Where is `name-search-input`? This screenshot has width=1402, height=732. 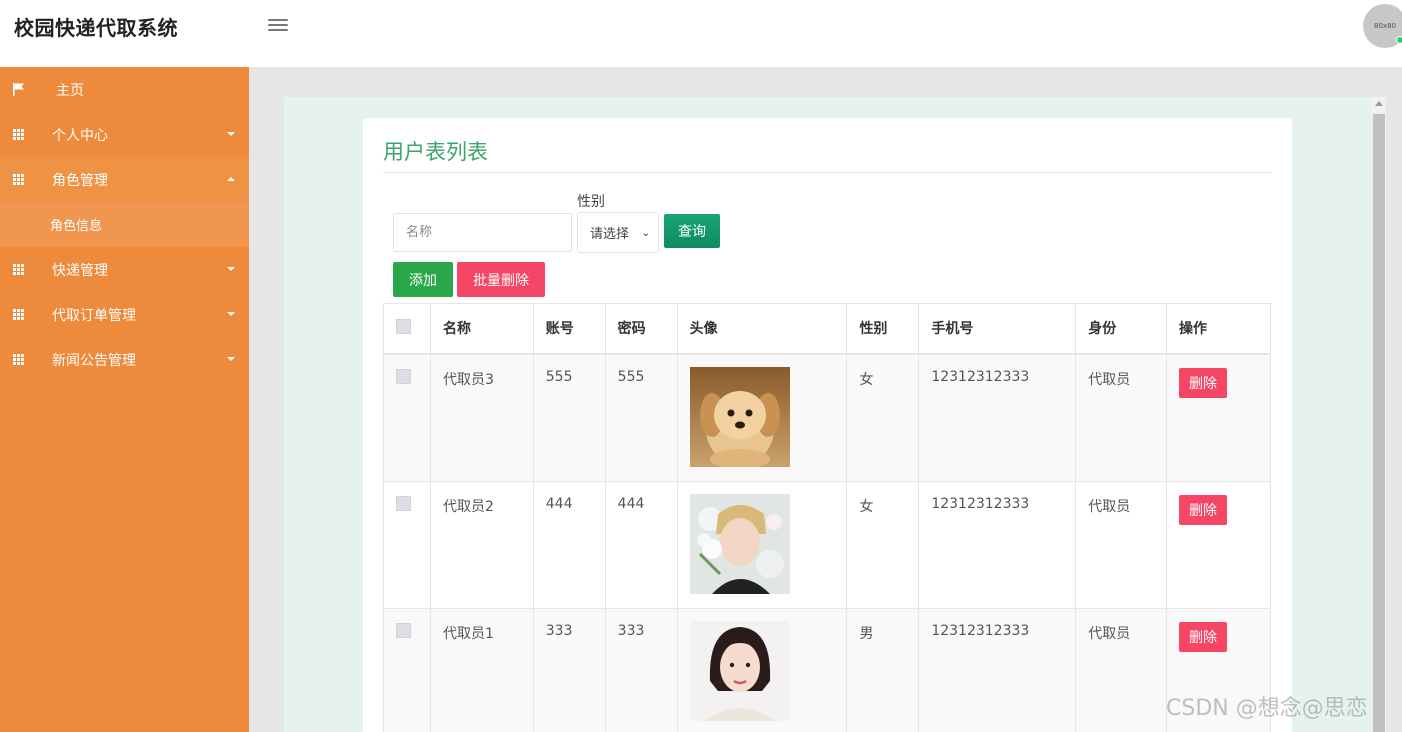
name-search-input is located at coordinates (482, 232).